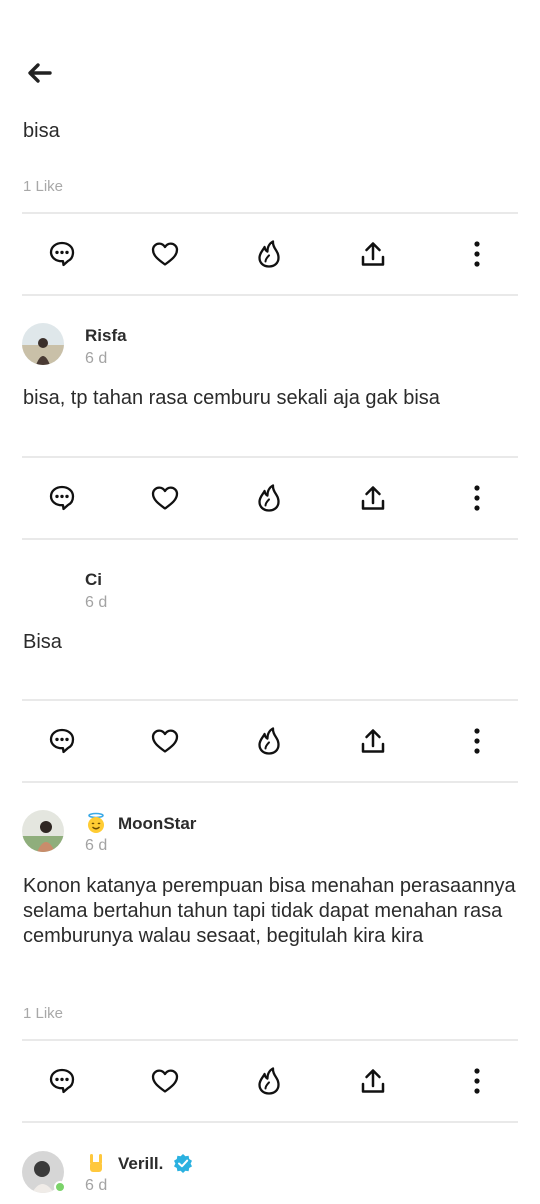 The width and height of the screenshot is (540, 1204). What do you see at coordinates (106, 336) in the screenshot?
I see `username: Risfa` at bounding box center [106, 336].